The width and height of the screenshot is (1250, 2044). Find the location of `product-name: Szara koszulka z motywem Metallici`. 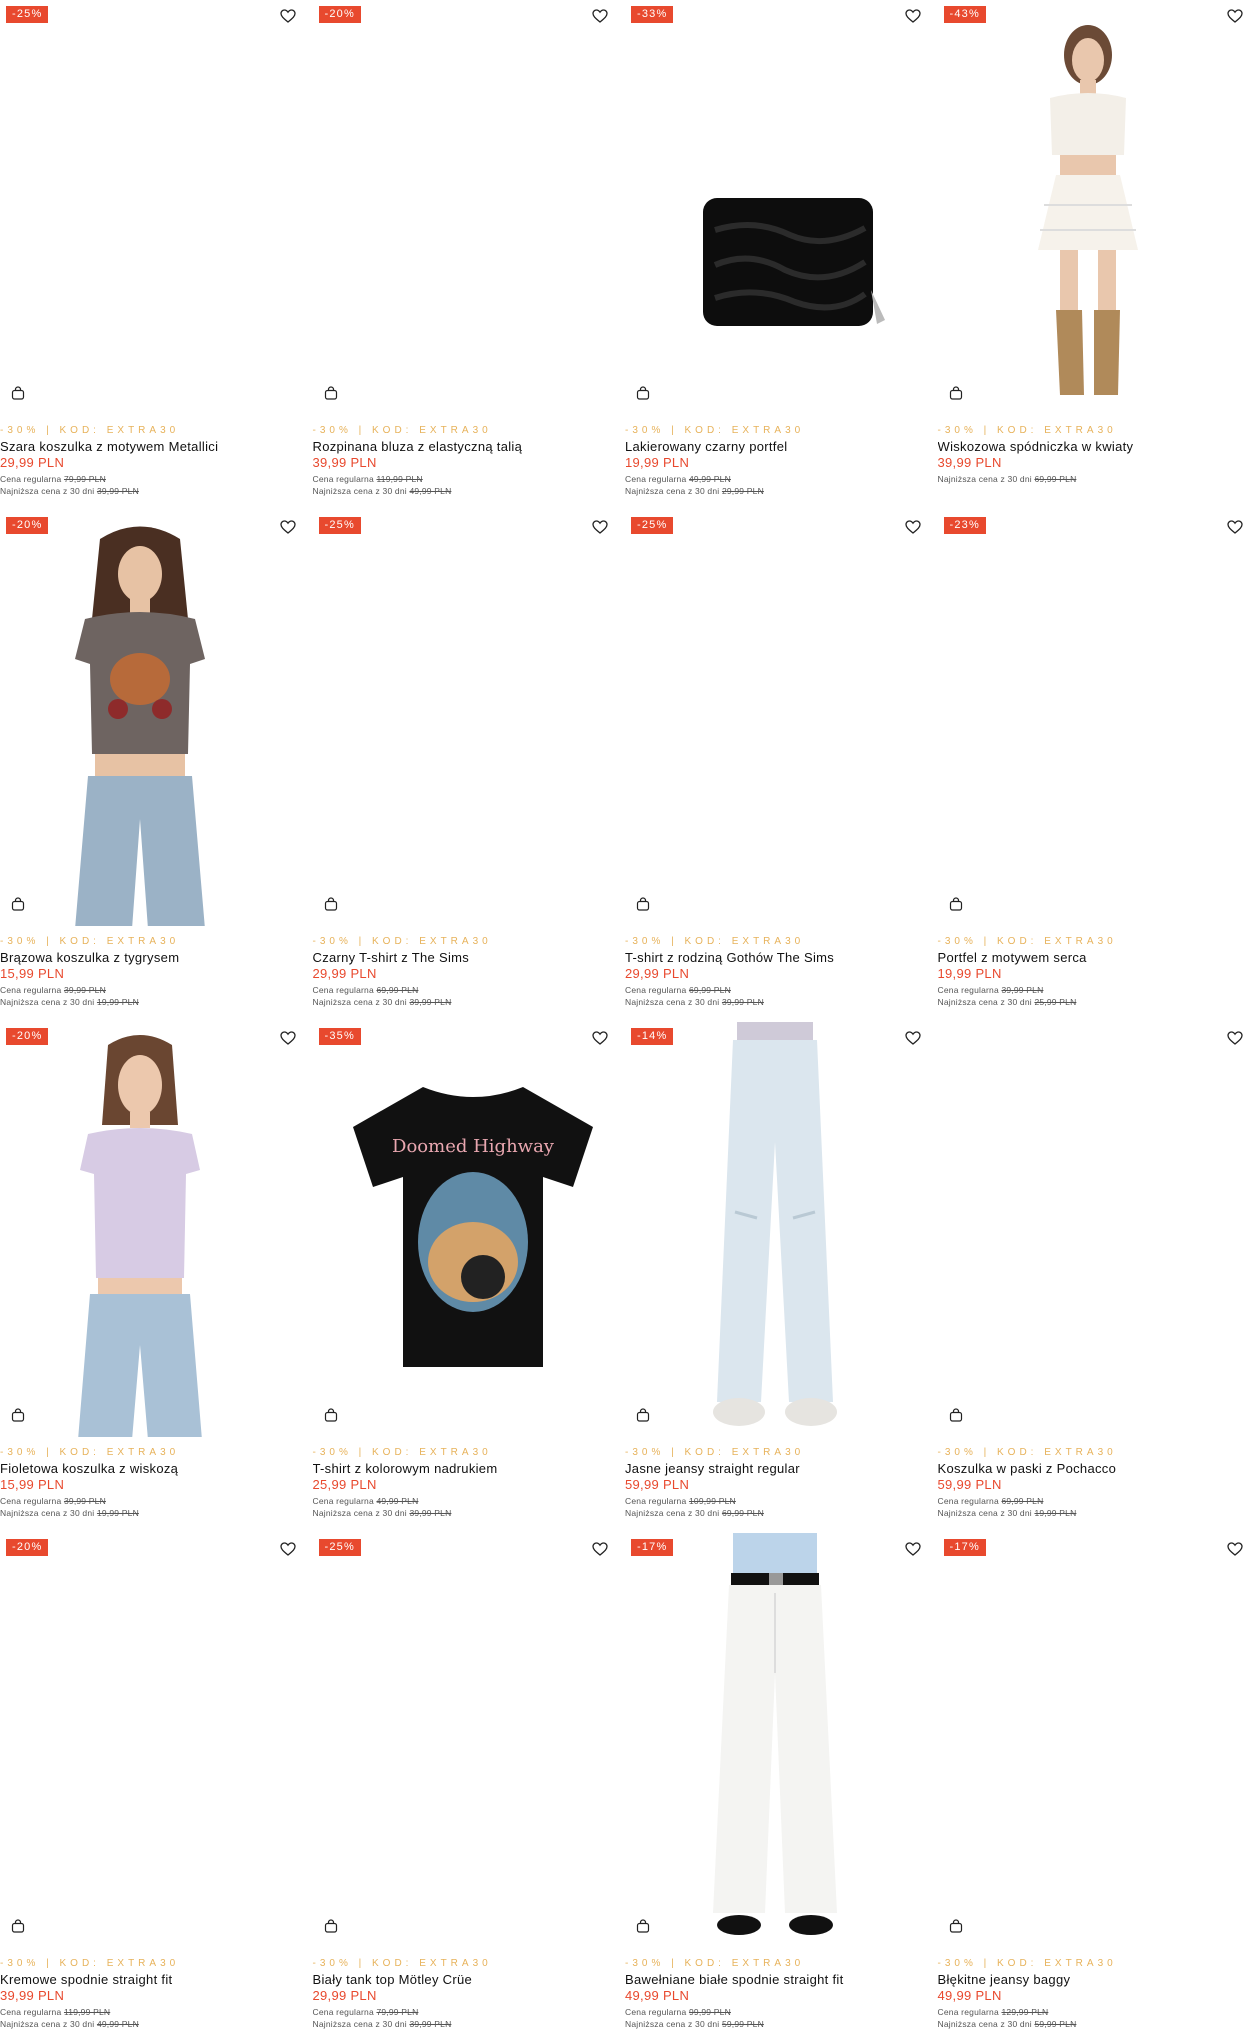

product-name: Szara koszulka z motywem Metallici is located at coordinates (151, 446).